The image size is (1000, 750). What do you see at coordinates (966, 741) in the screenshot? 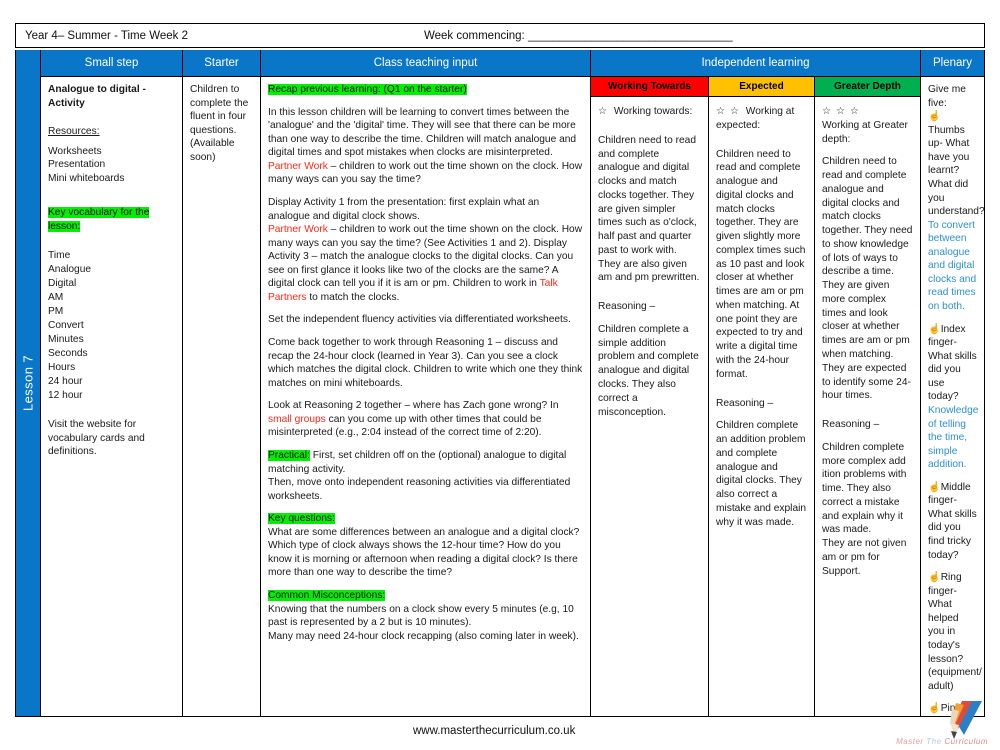
I see `logo-word-curriculum: Curriculum` at bounding box center [966, 741].